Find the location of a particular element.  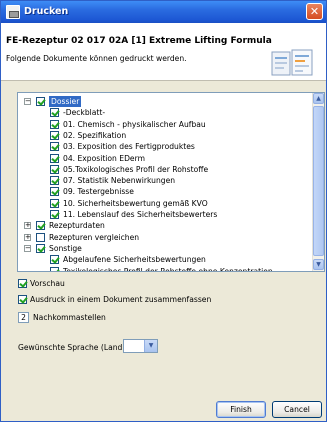

tree-item-label: 01. Chemisch - physikalischer Aufbau is located at coordinates (134, 124).